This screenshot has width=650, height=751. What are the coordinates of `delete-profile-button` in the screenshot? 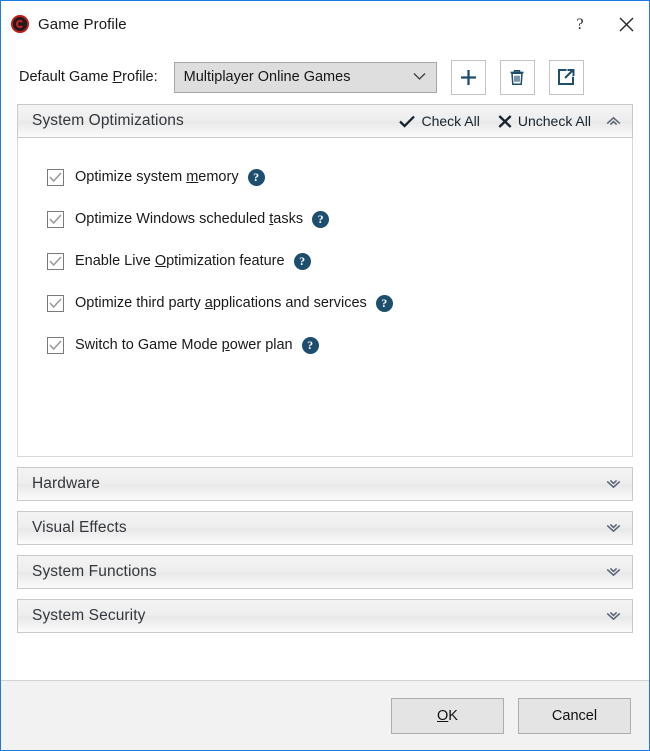 It's located at (517, 77).